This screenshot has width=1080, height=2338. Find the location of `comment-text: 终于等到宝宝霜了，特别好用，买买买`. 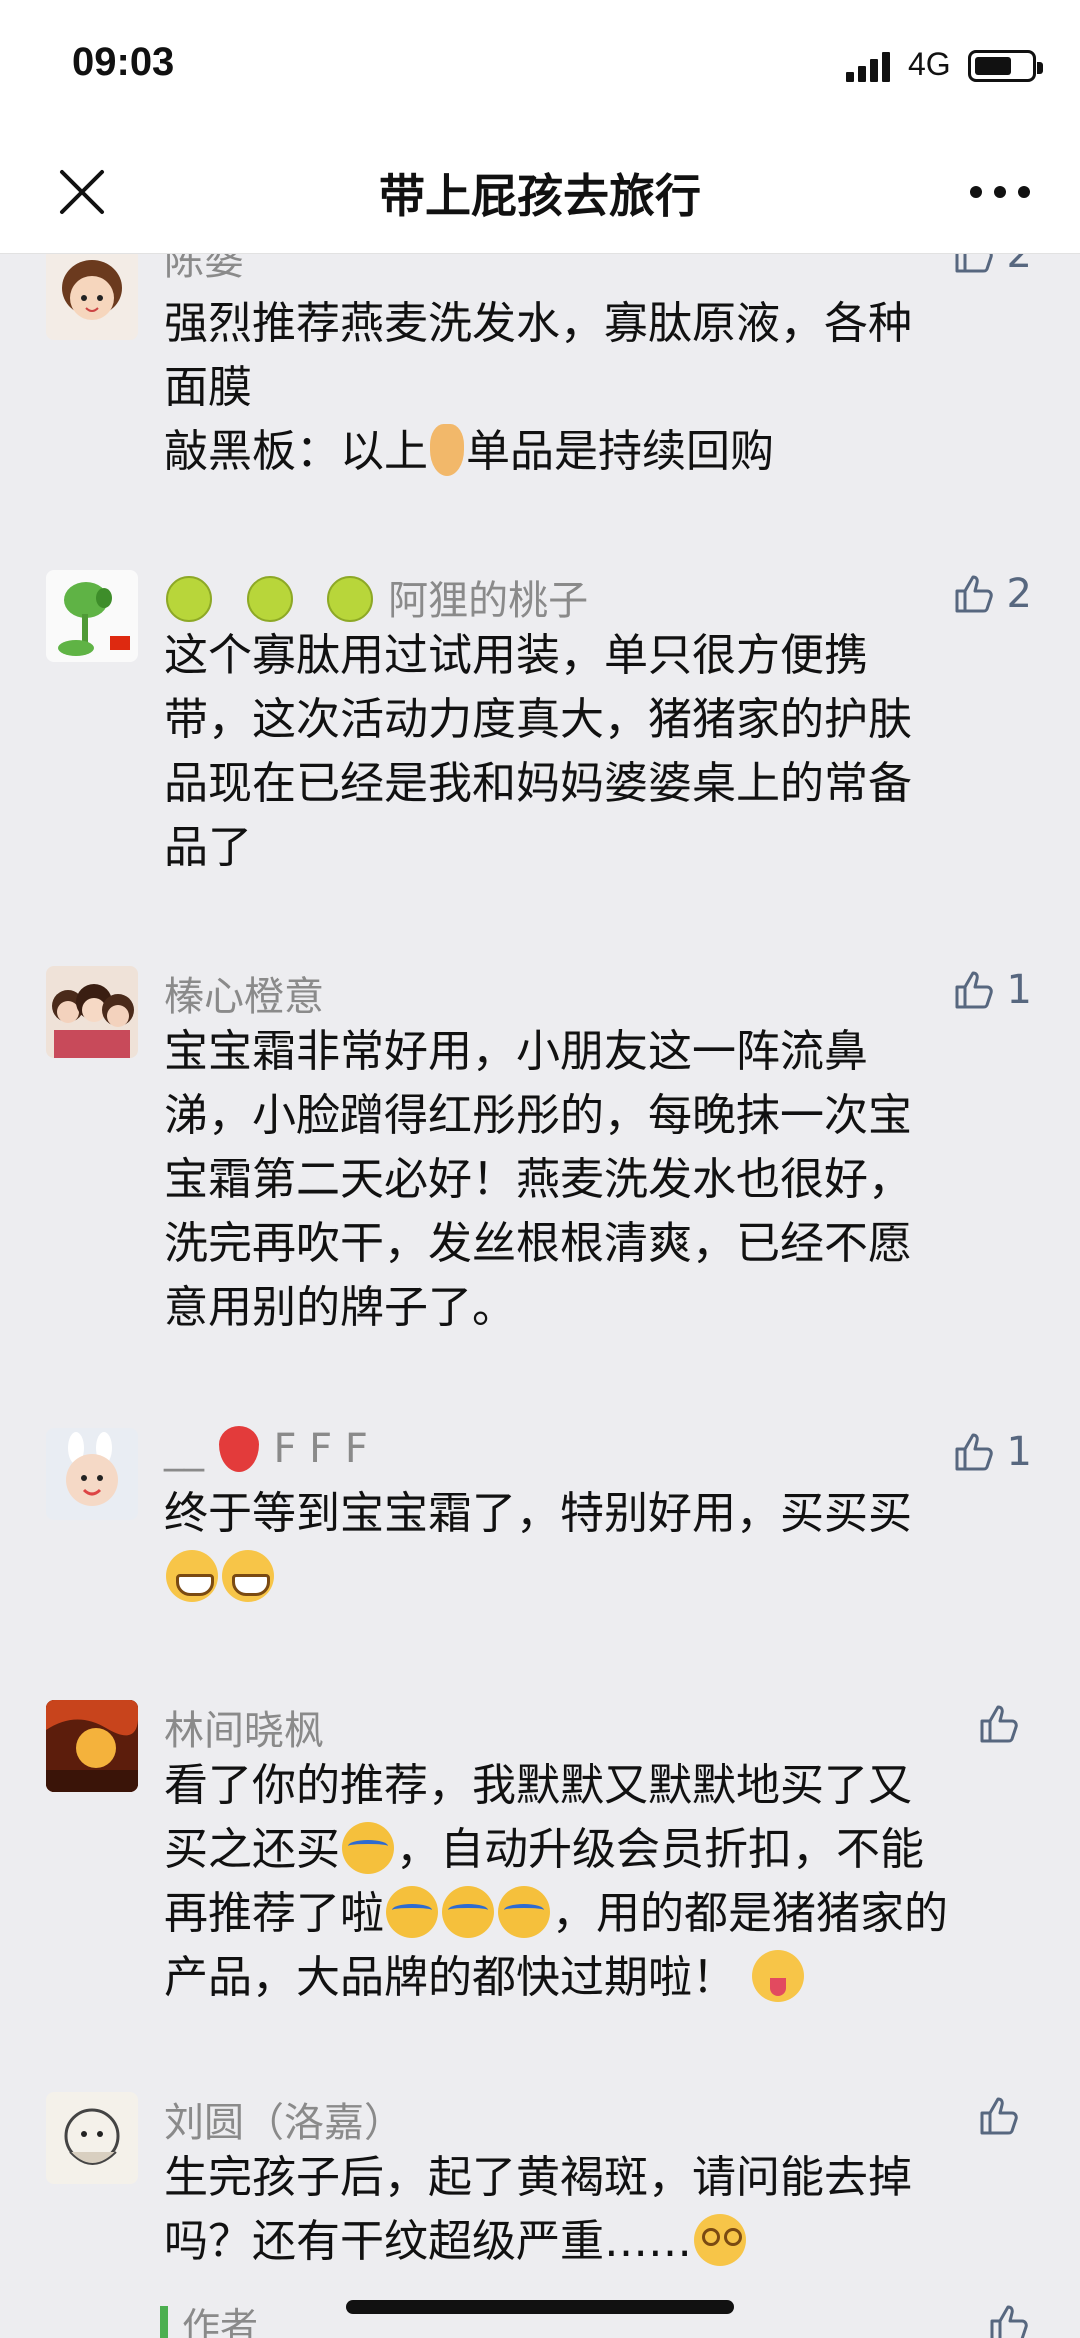

comment-text: 终于等到宝宝霜了，特别好用，买买买 is located at coordinates (594, 1546).